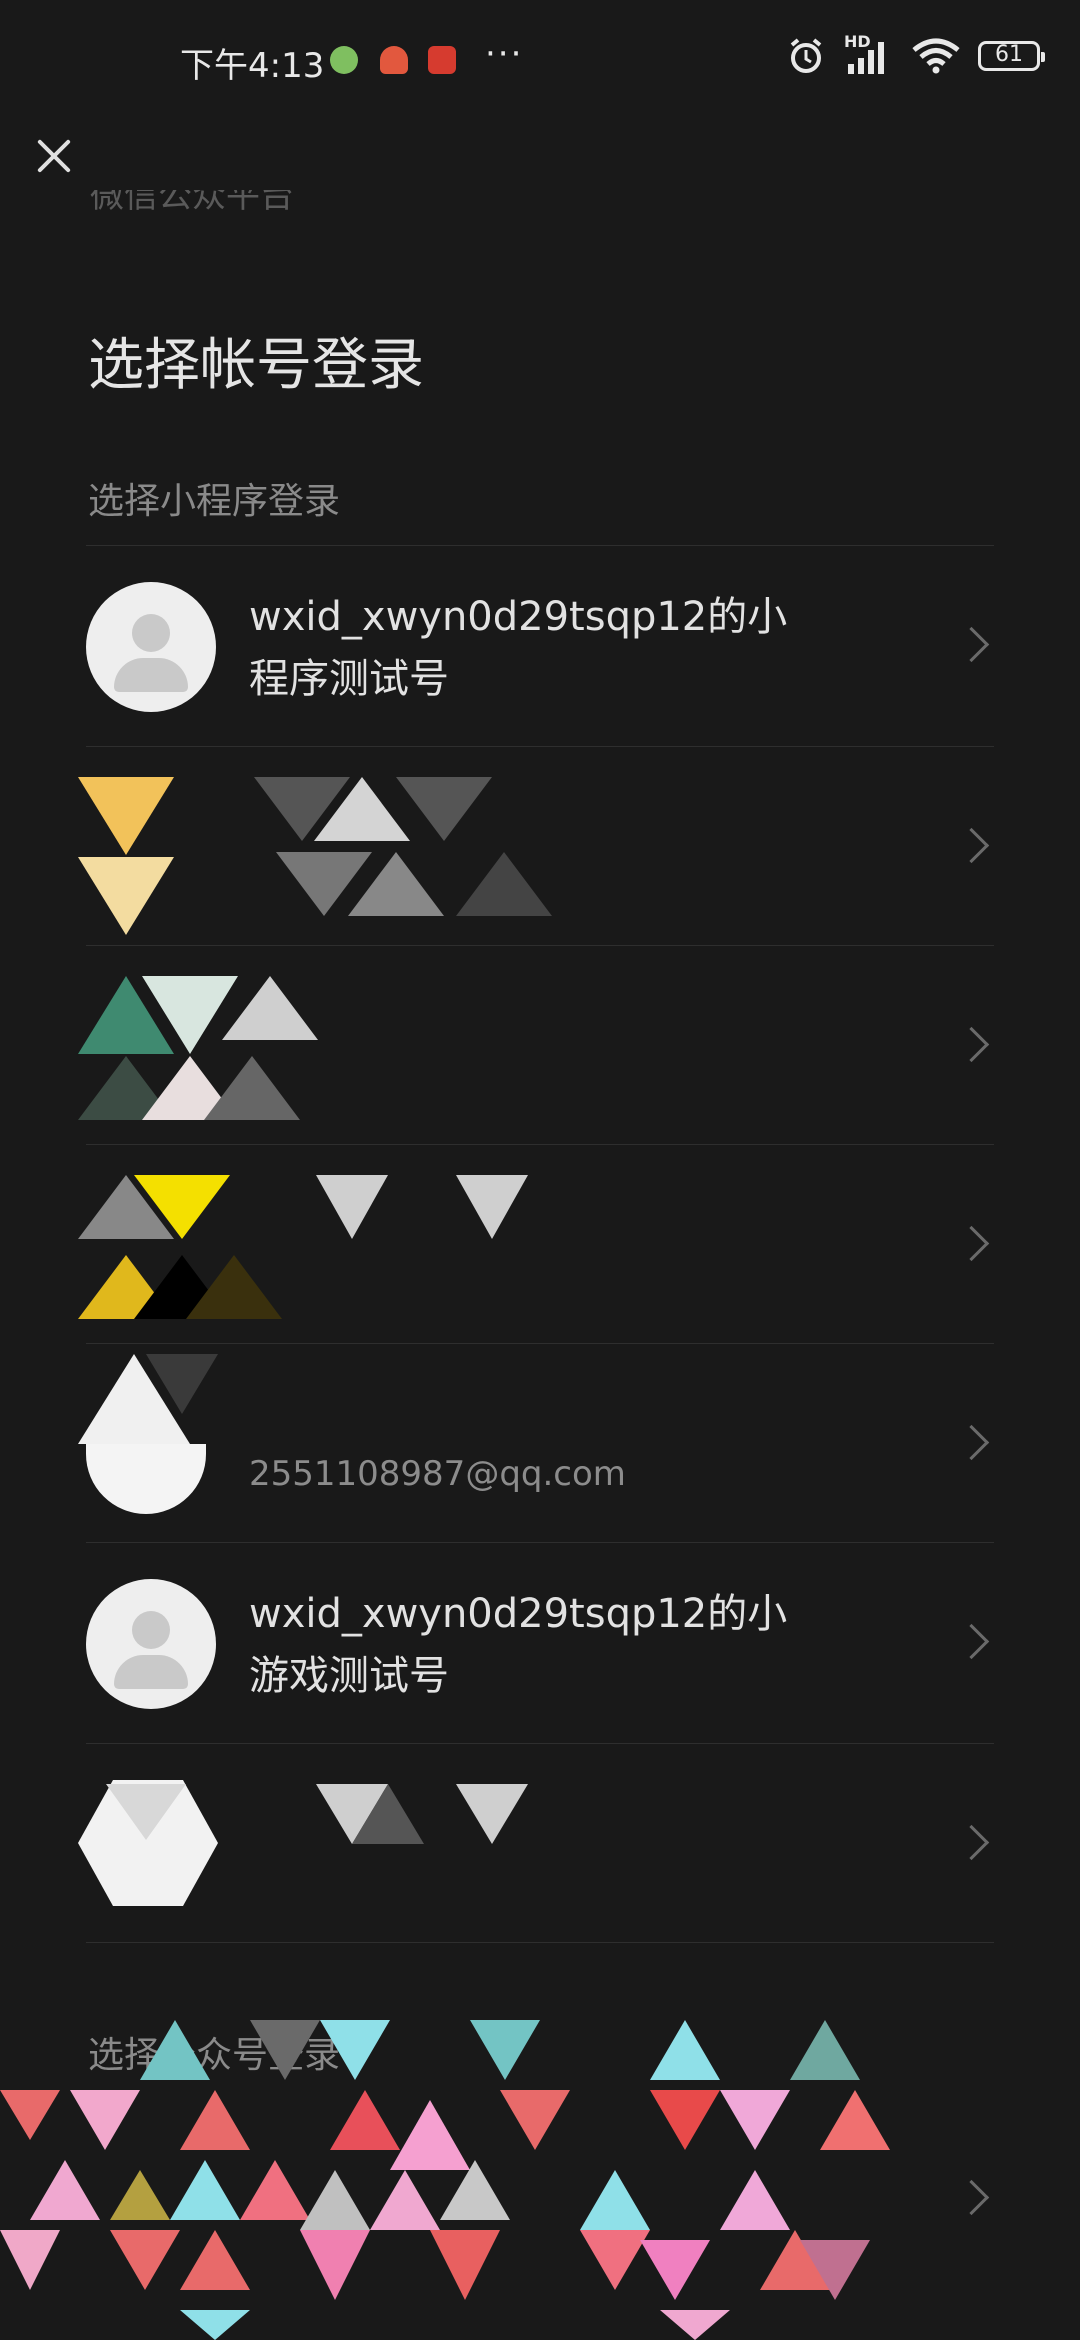  Describe the element at coordinates (192, 203) in the screenshot. I see `partial-header-text: 微信公众平台` at that location.